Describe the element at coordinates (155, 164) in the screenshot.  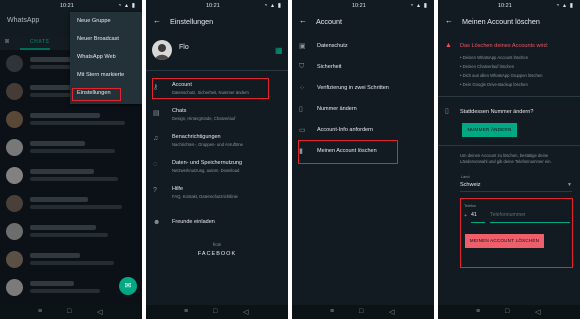
I see `data-usage-icon: ◌` at that location.